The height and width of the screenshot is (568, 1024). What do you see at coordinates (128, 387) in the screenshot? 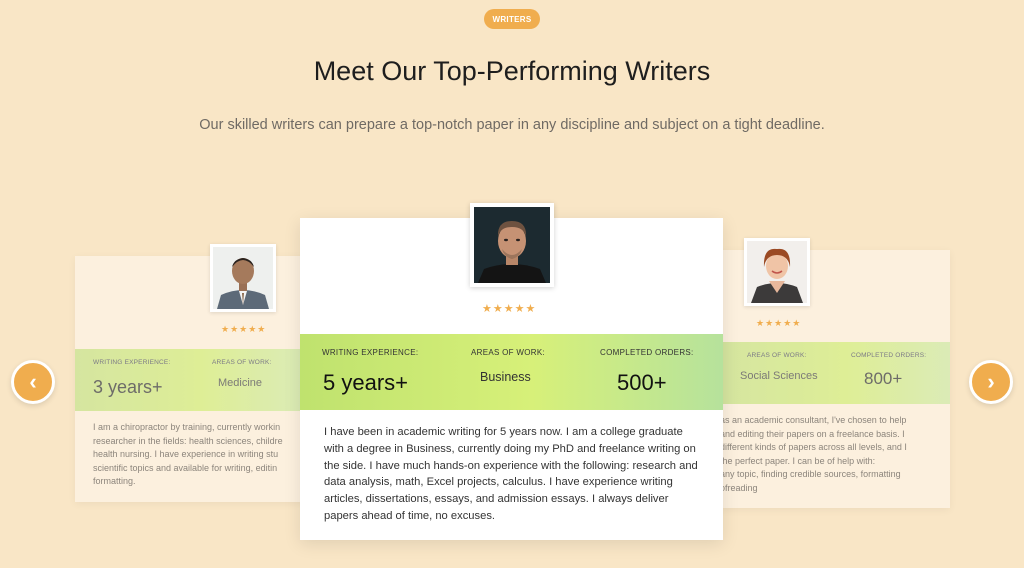
I see `experience-value: 3 years+` at bounding box center [128, 387].